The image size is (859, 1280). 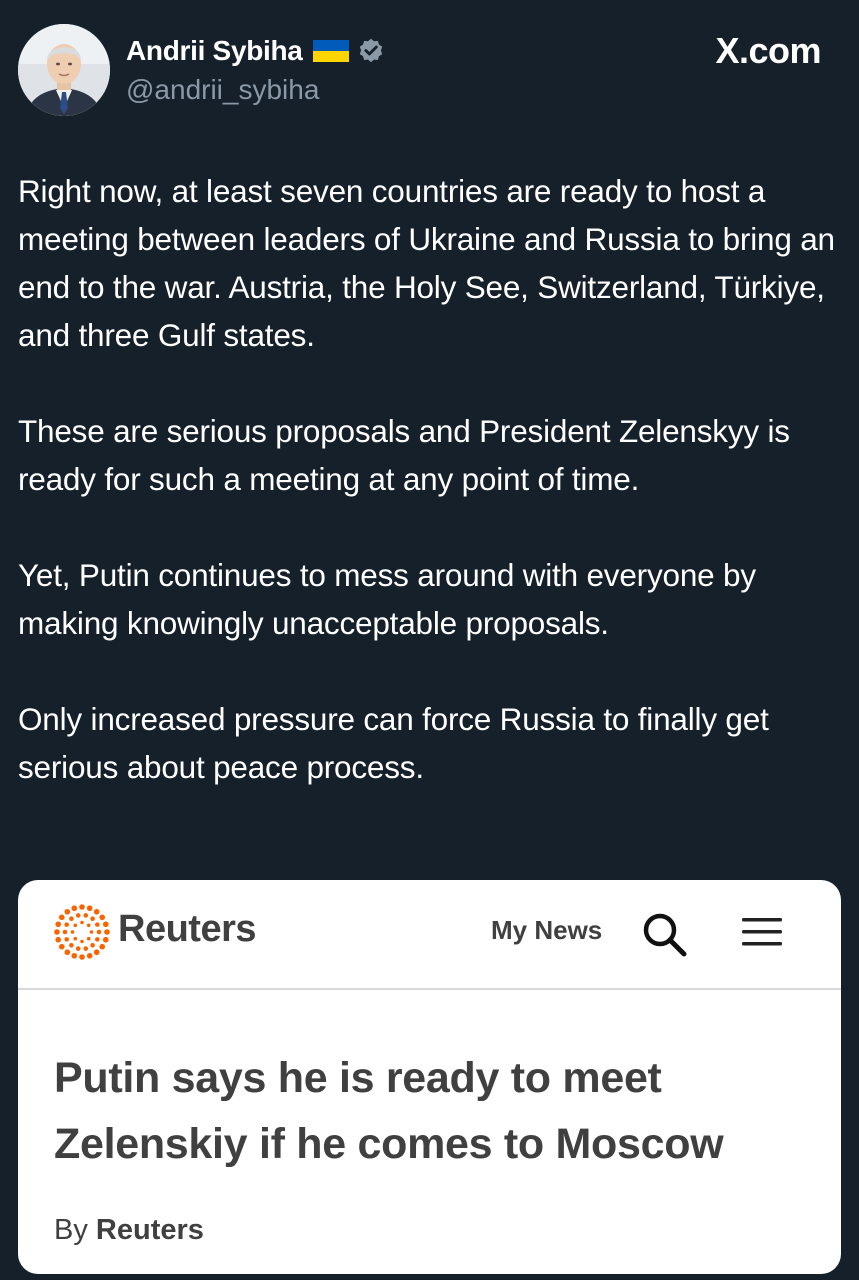 What do you see at coordinates (187, 929) in the screenshot?
I see `reuters-site-name: Reuters` at bounding box center [187, 929].